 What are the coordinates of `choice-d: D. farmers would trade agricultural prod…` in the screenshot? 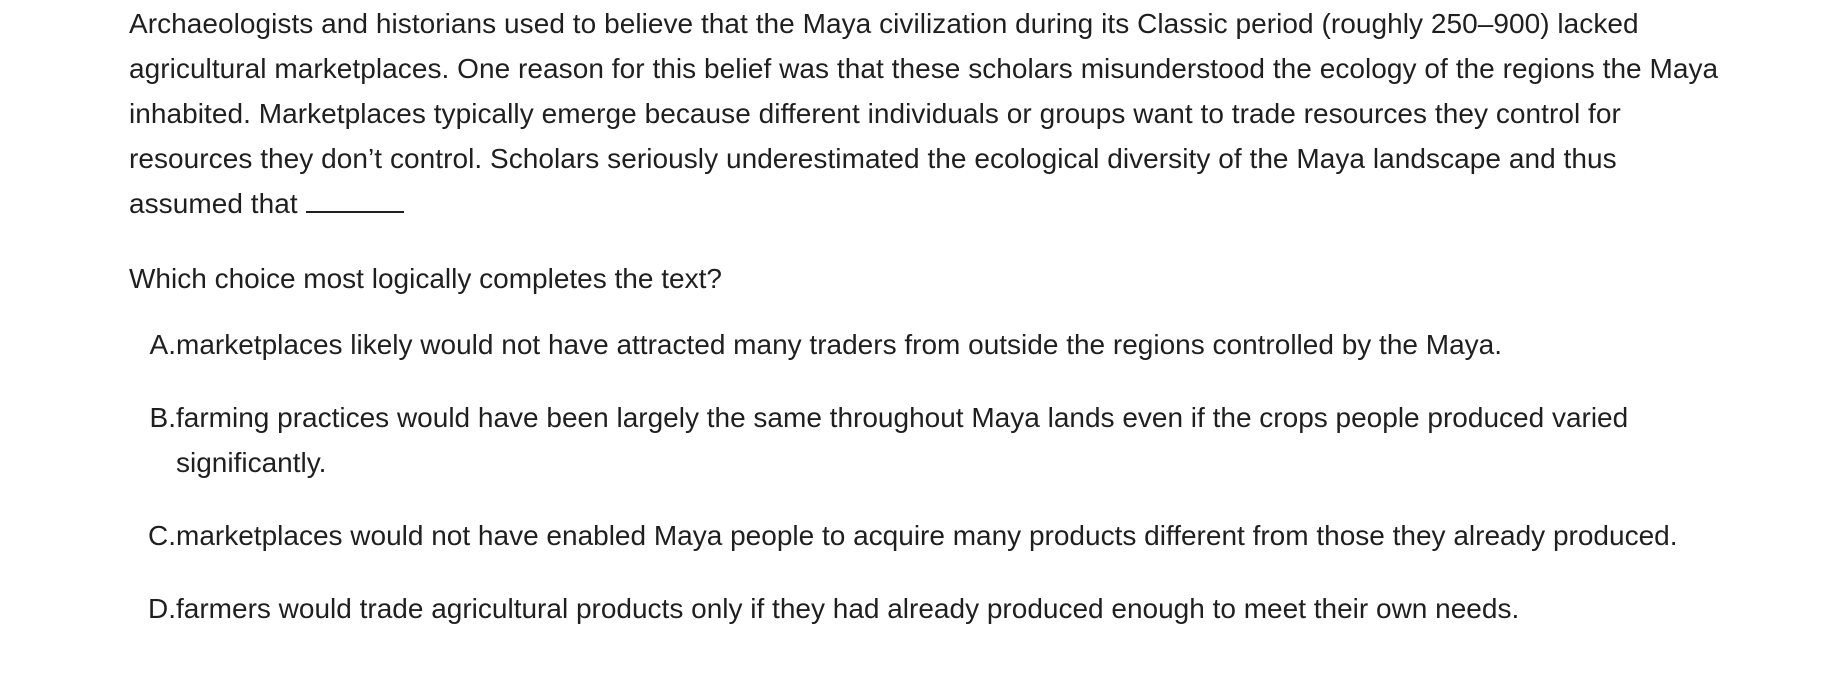 It's located at (929, 608).